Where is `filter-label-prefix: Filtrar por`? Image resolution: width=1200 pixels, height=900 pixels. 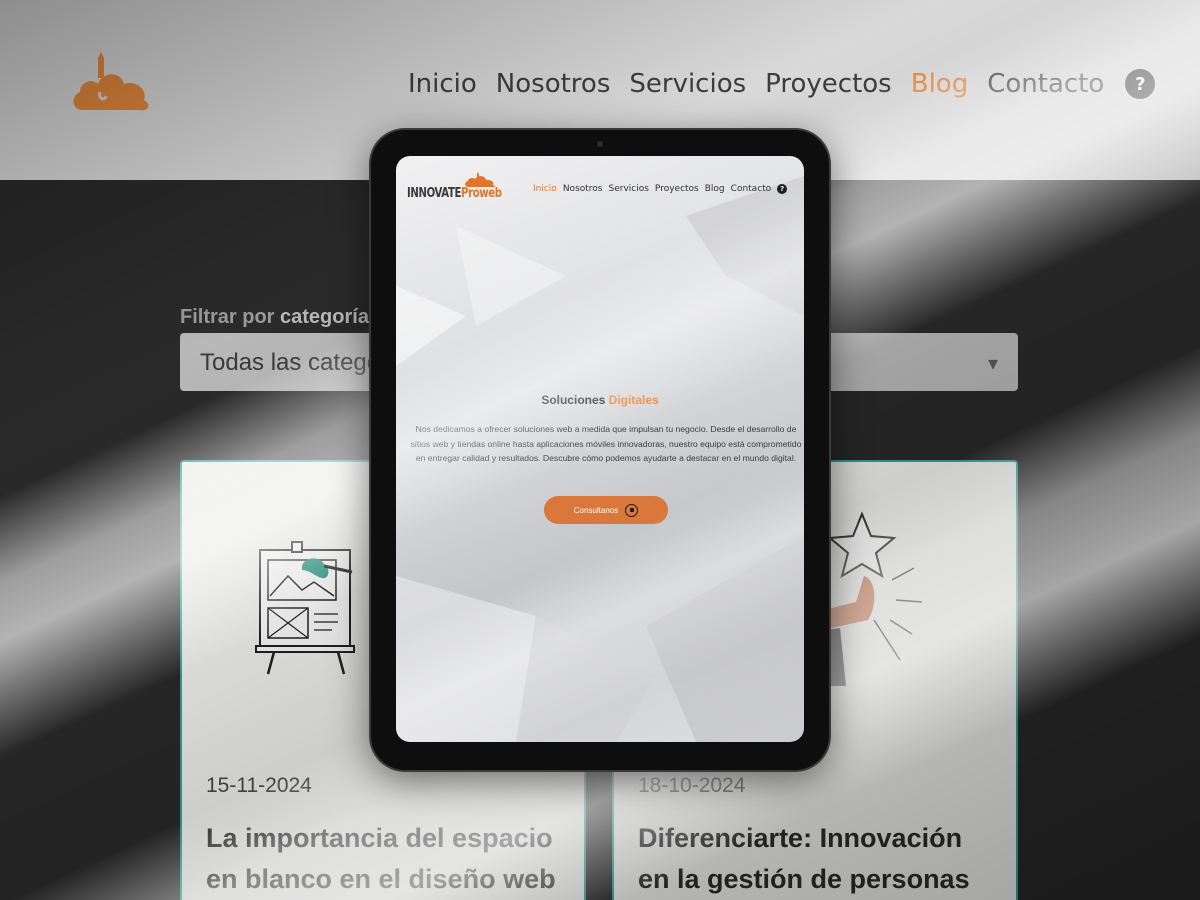
filter-label-prefix: Filtrar por is located at coordinates (230, 317).